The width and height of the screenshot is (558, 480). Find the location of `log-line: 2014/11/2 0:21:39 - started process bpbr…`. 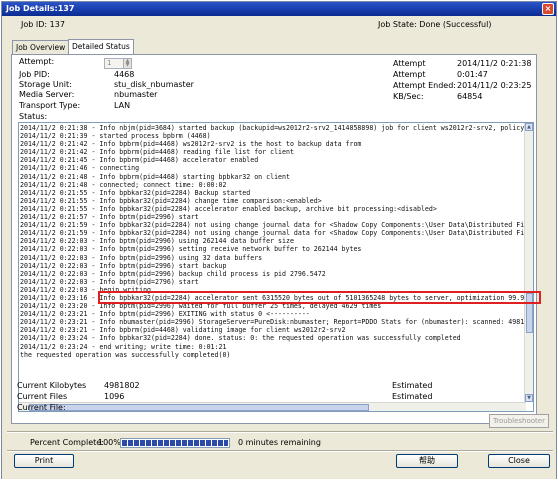

log-line: 2014/11/2 0:21:39 - started process bpbr… is located at coordinates (115, 136).